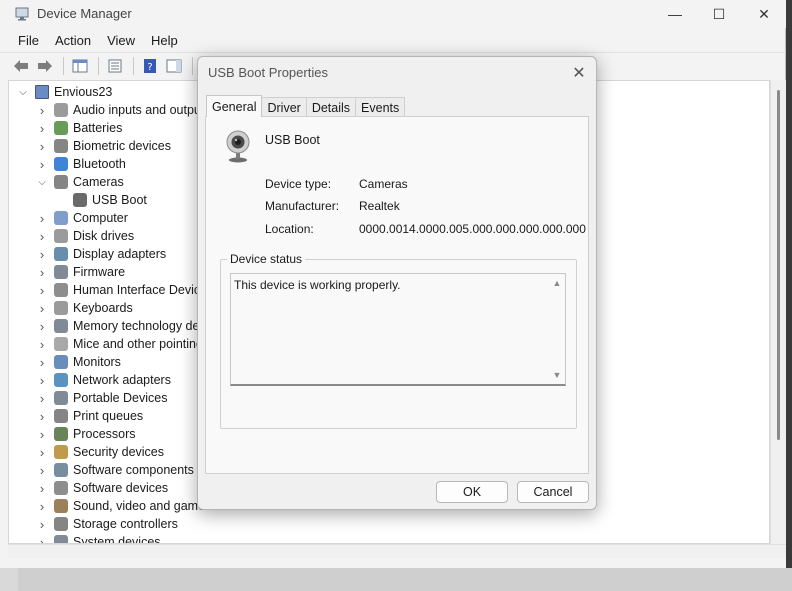 Image resolution: width=792 pixels, height=591 pixels. What do you see at coordinates (142, 110) in the screenshot?
I see `tree-item-label: Audio inputs and outputs` at bounding box center [142, 110].